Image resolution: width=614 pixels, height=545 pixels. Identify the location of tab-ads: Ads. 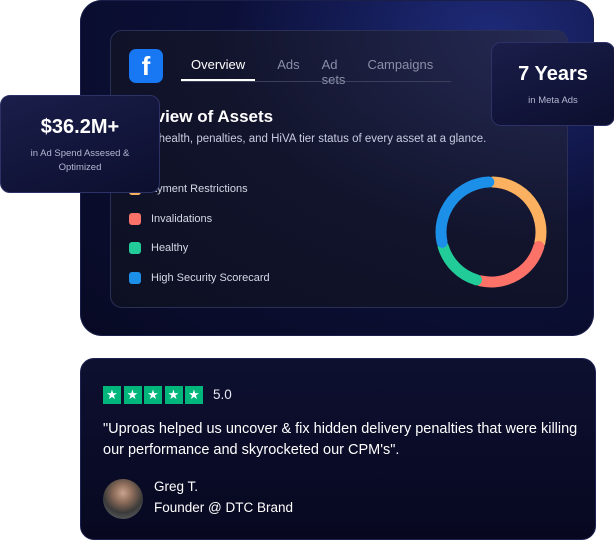
(288, 69).